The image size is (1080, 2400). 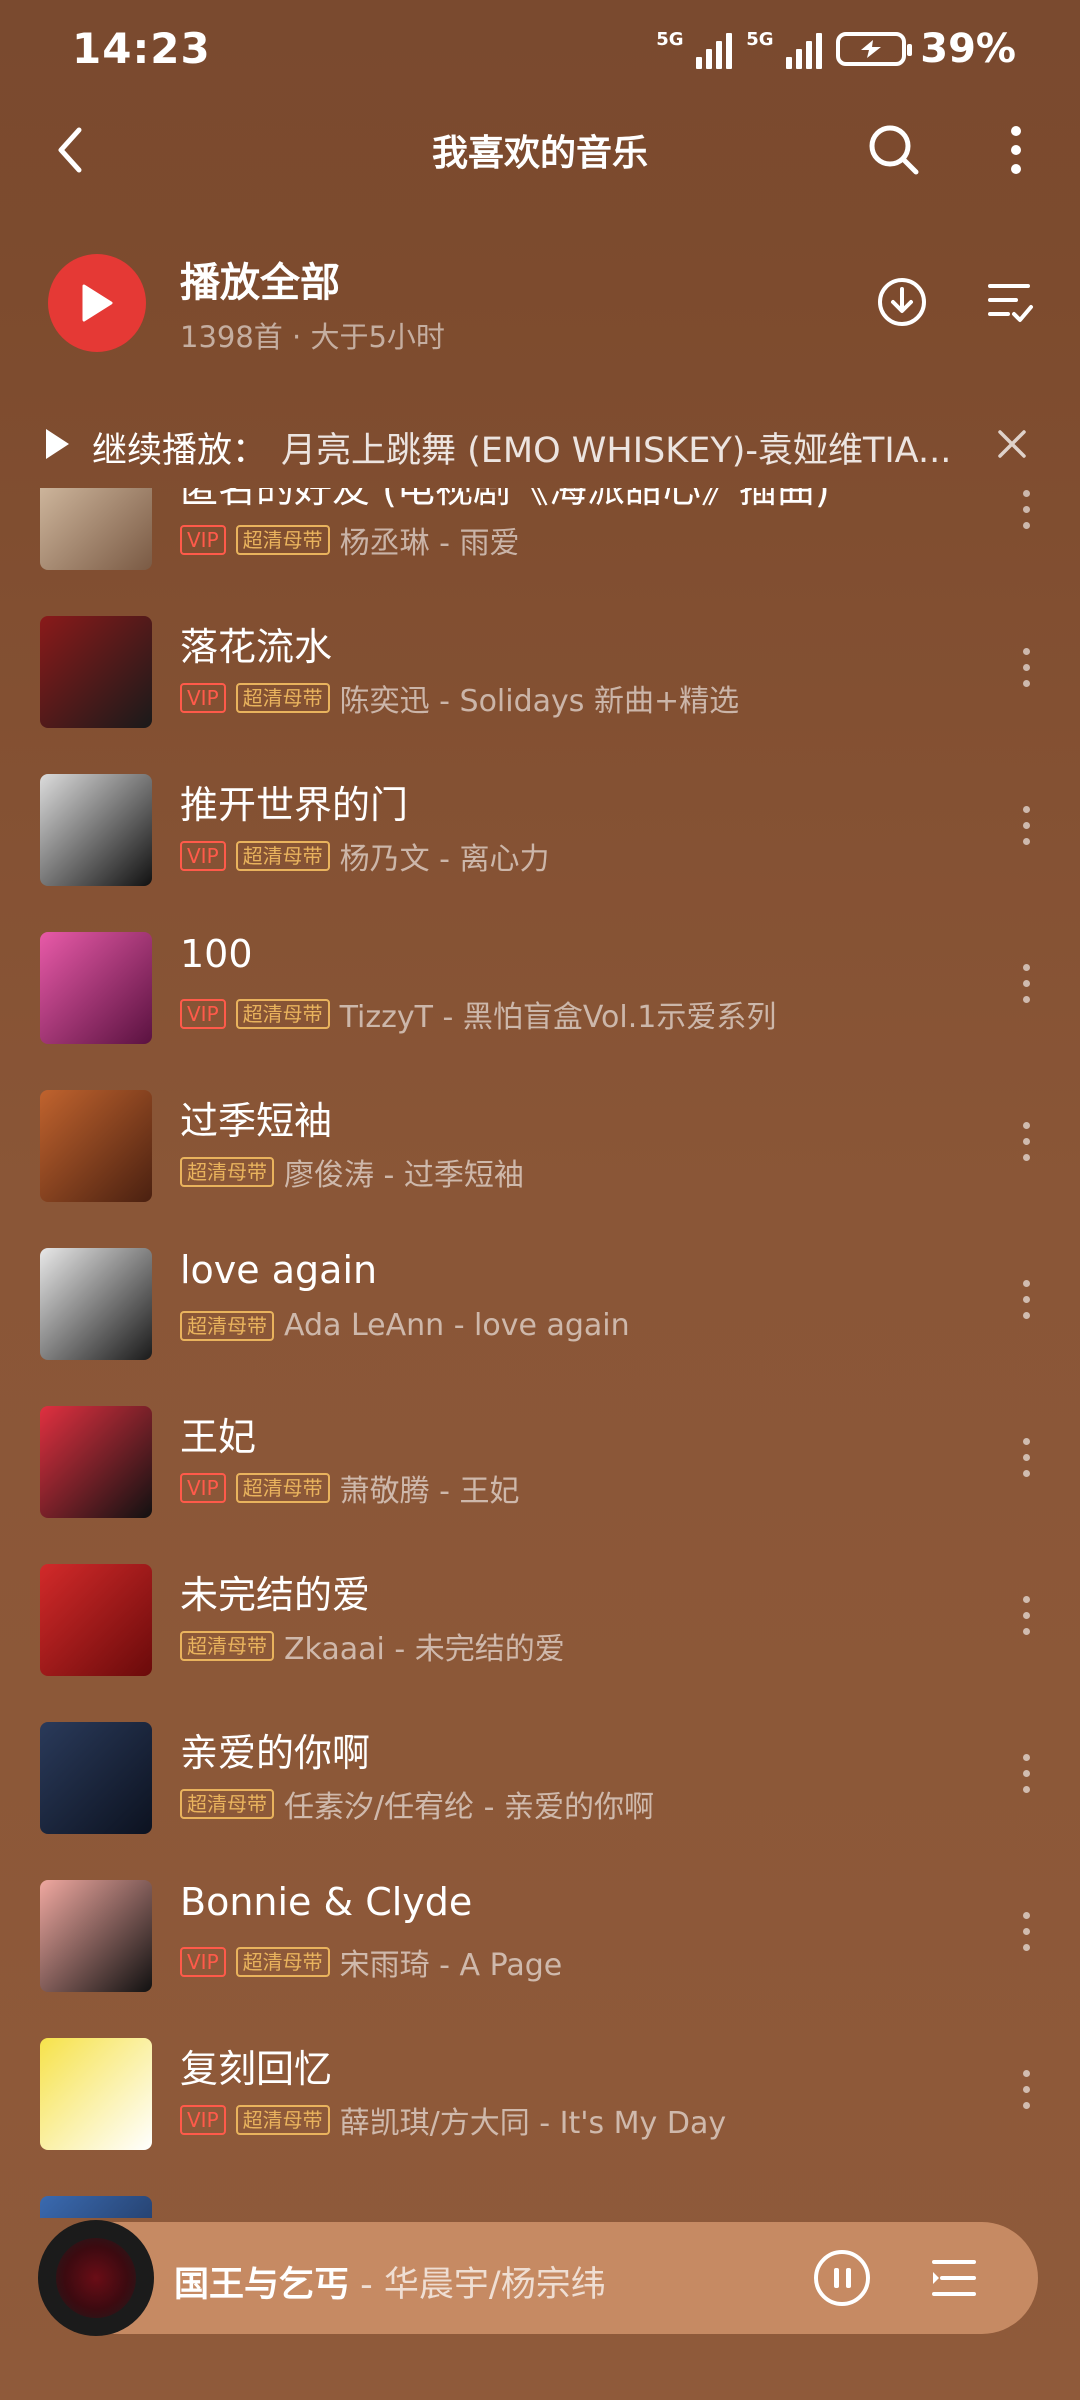 I want to click on battery-percent: 39%, so click(x=968, y=49).